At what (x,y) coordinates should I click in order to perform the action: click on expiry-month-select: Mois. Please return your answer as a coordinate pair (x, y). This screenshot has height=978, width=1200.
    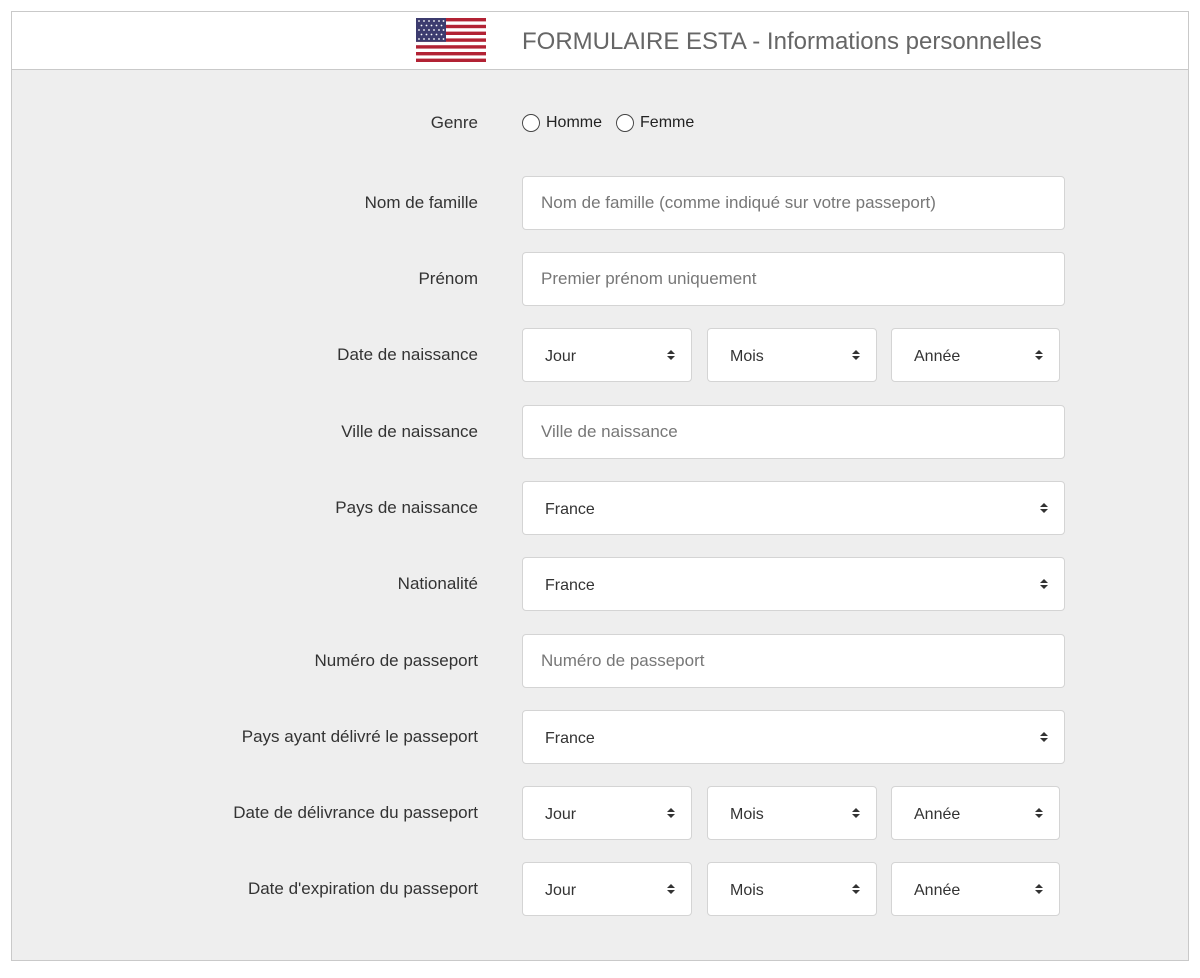
    Looking at the image, I should click on (792, 889).